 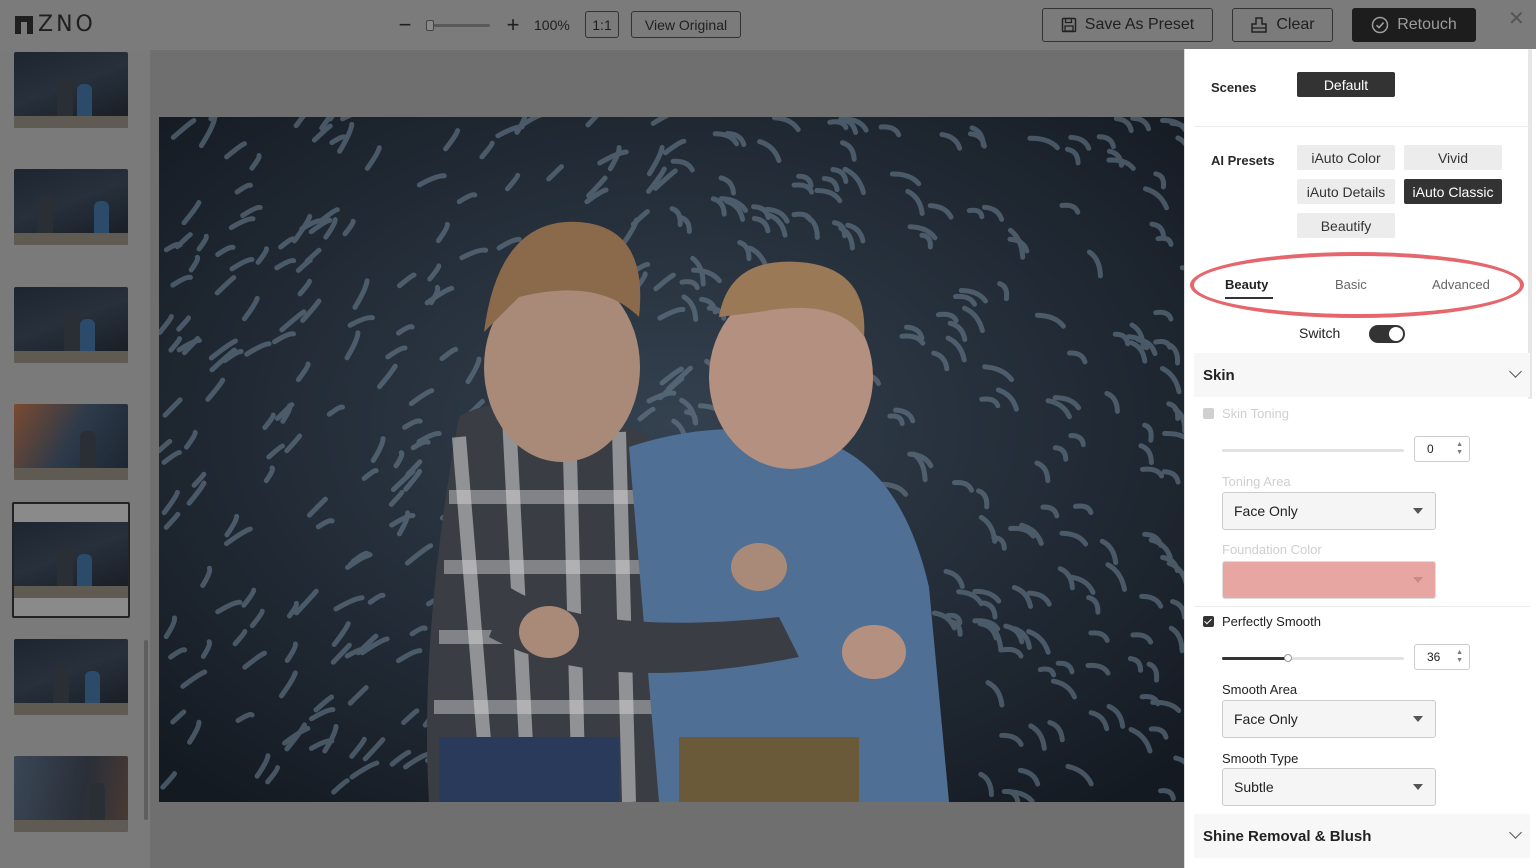 I want to click on tab-advanced: Advanced, so click(x=1461, y=284).